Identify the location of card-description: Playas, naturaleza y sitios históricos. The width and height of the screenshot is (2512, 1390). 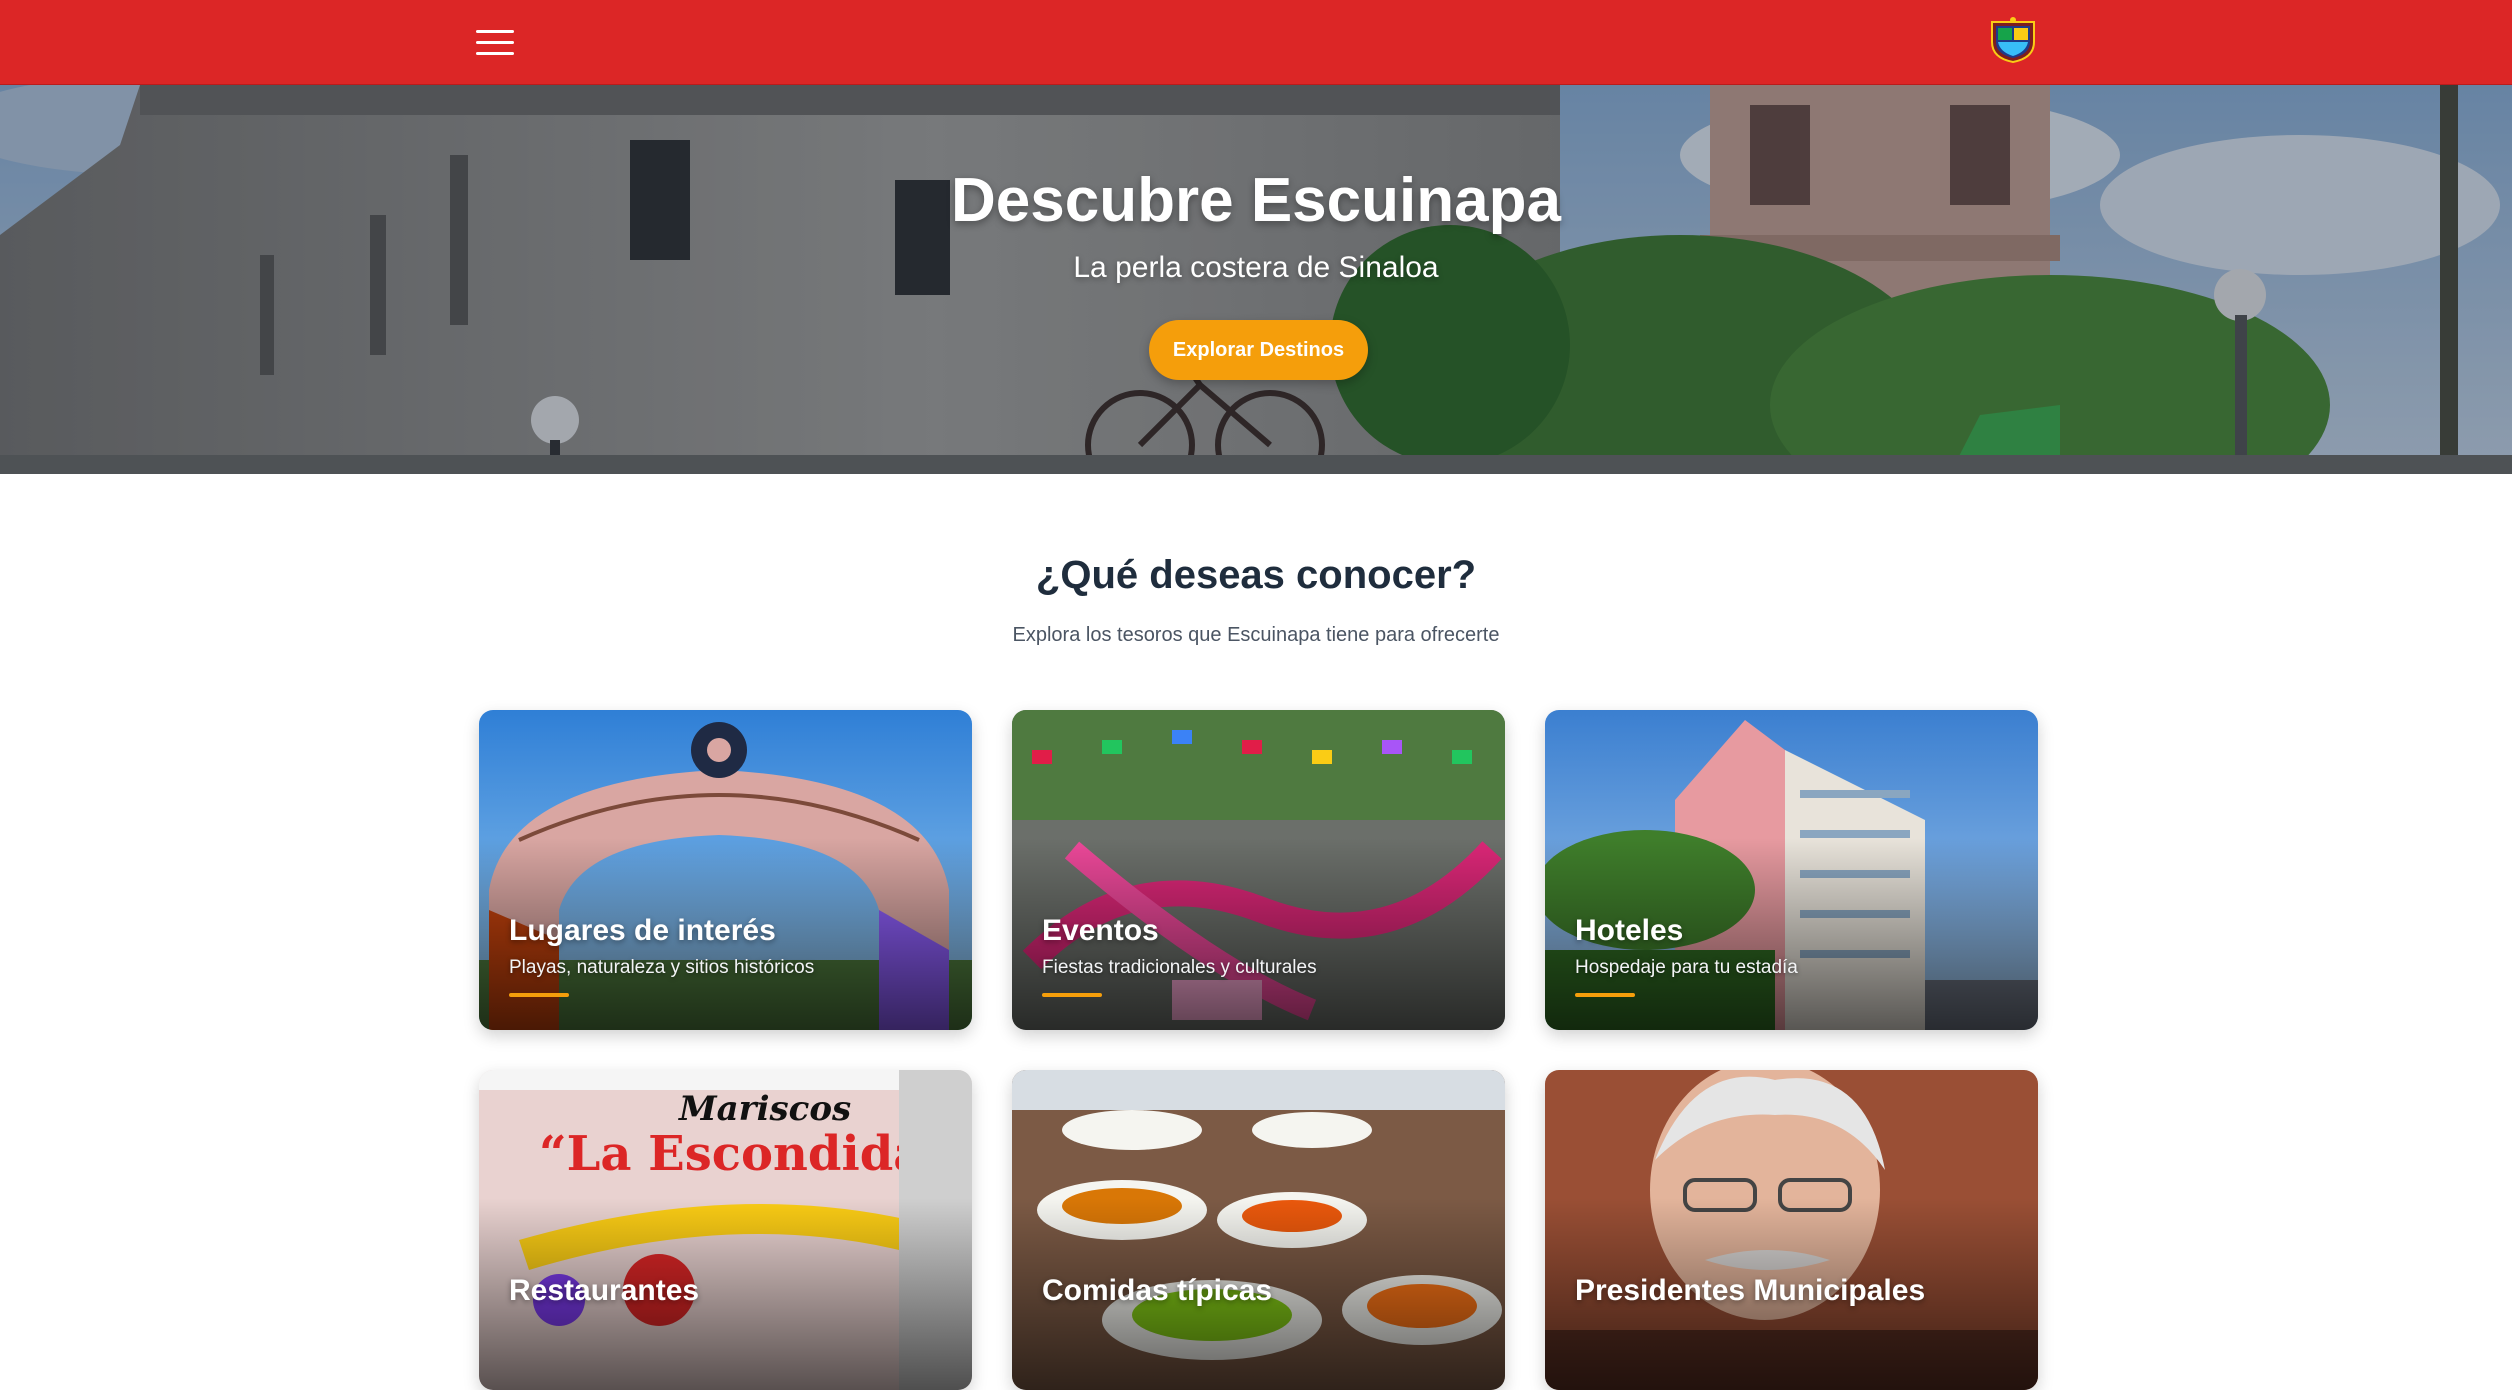
(662, 967).